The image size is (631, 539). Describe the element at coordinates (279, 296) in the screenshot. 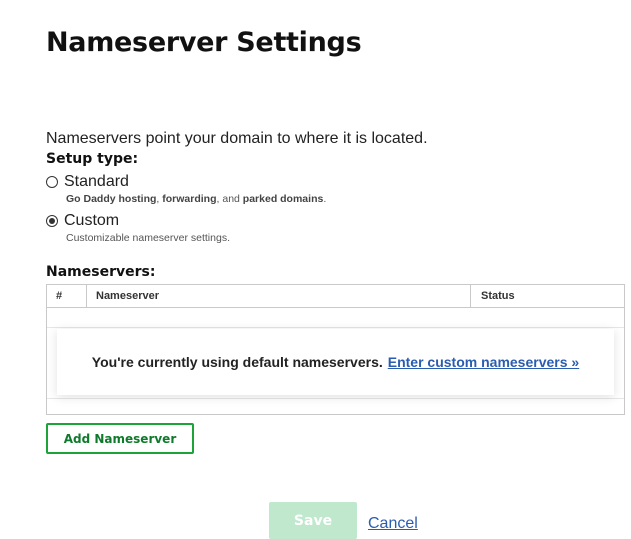

I see `column-header-nameserver: Nameserver` at that location.